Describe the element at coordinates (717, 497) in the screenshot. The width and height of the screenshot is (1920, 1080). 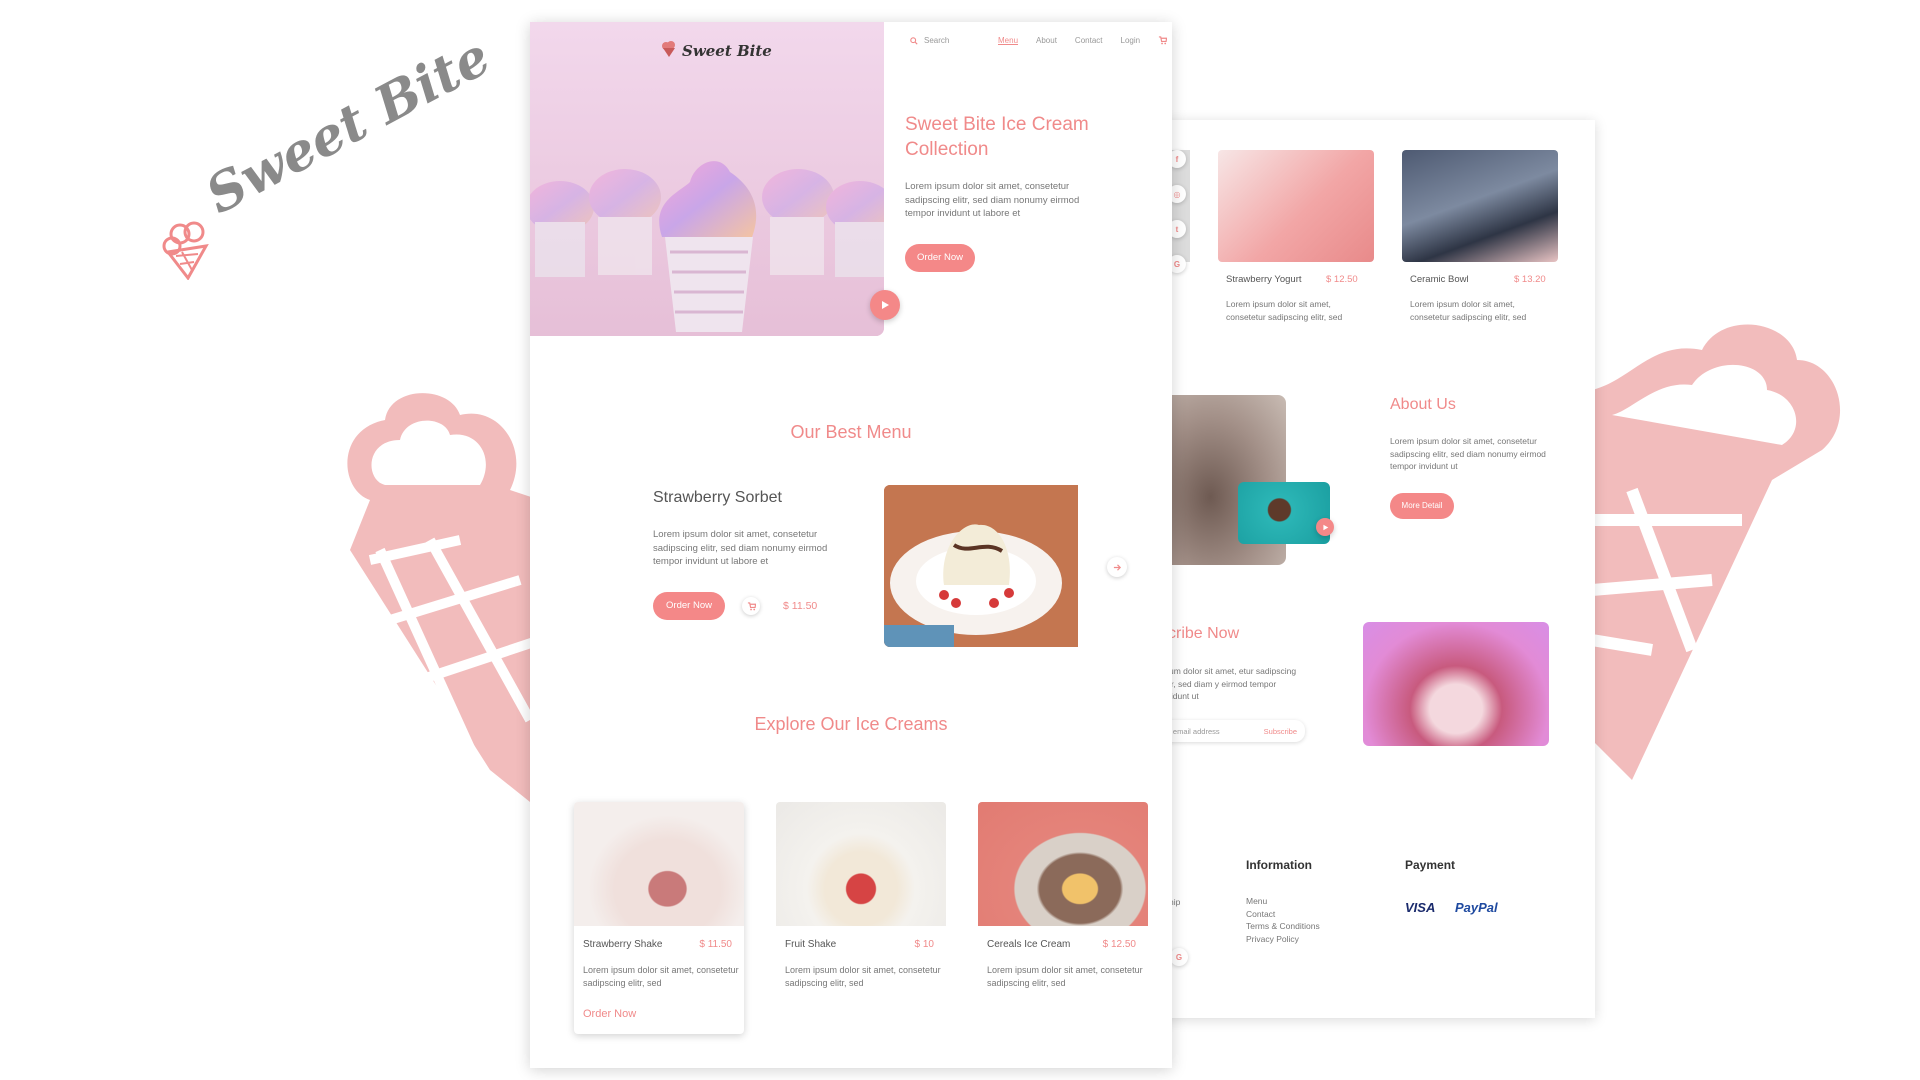
I see `best-menu-item-name: Strawberry Sorbet` at that location.